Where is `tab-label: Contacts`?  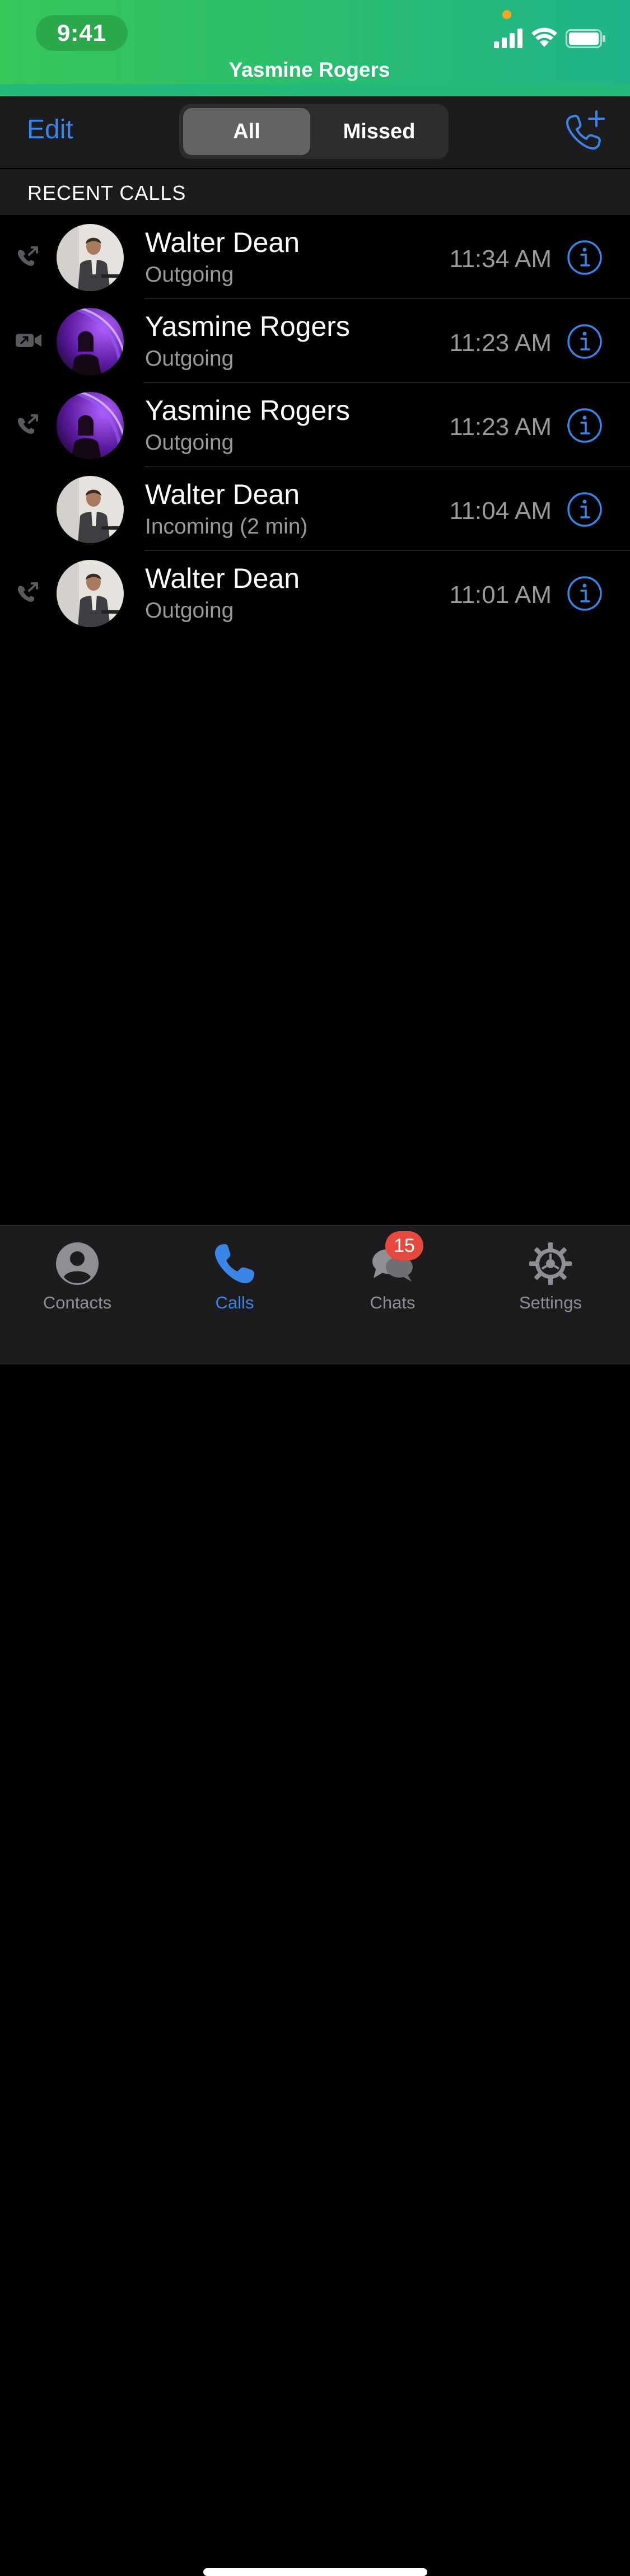
tab-label: Contacts is located at coordinates (77, 1302).